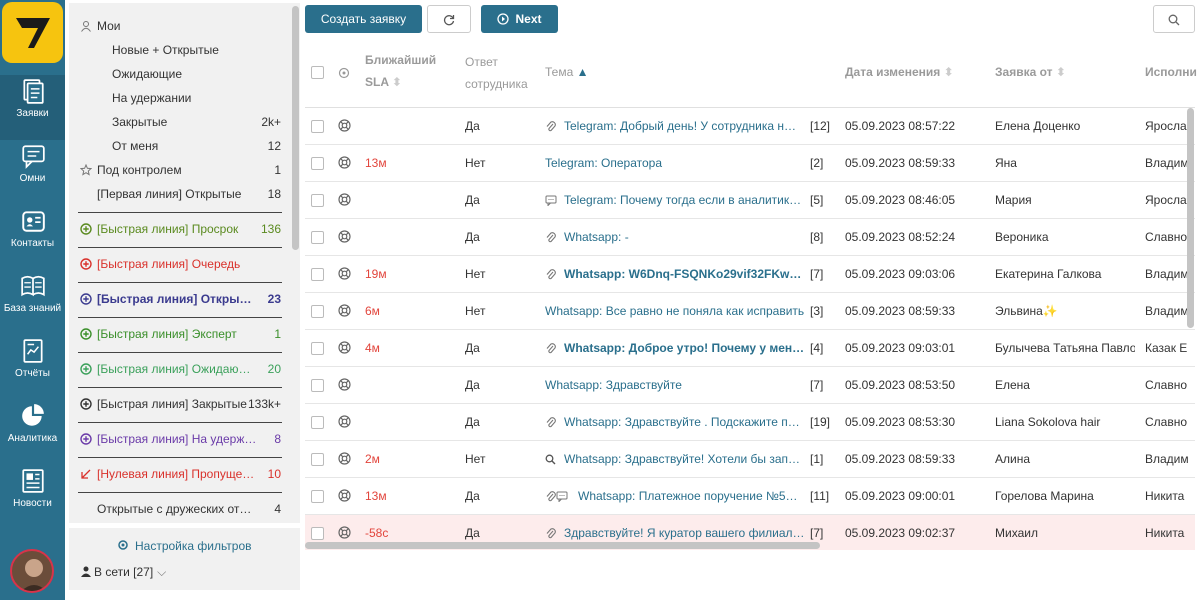  I want to click on nav-item-1: Заявки, so click(32, 107).